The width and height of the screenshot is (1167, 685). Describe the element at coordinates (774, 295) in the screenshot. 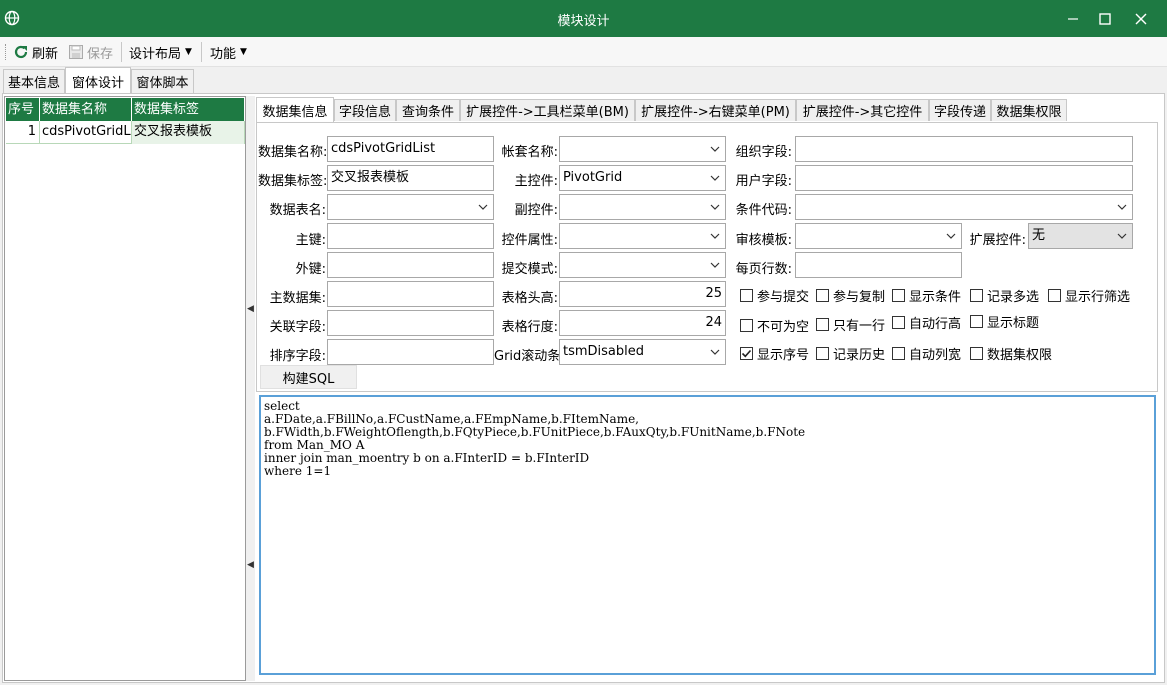

I see `checkbox-participate-submit: 参与提交` at that location.